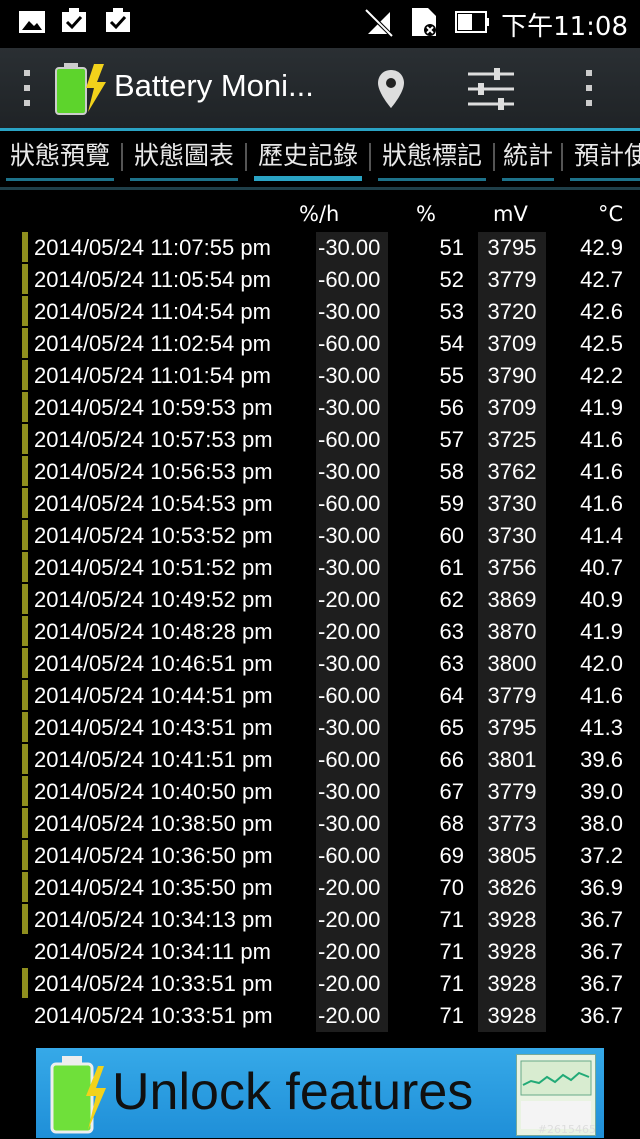  I want to click on date-cell: 2014/05/24 10:53:52 pm, so click(153, 535).